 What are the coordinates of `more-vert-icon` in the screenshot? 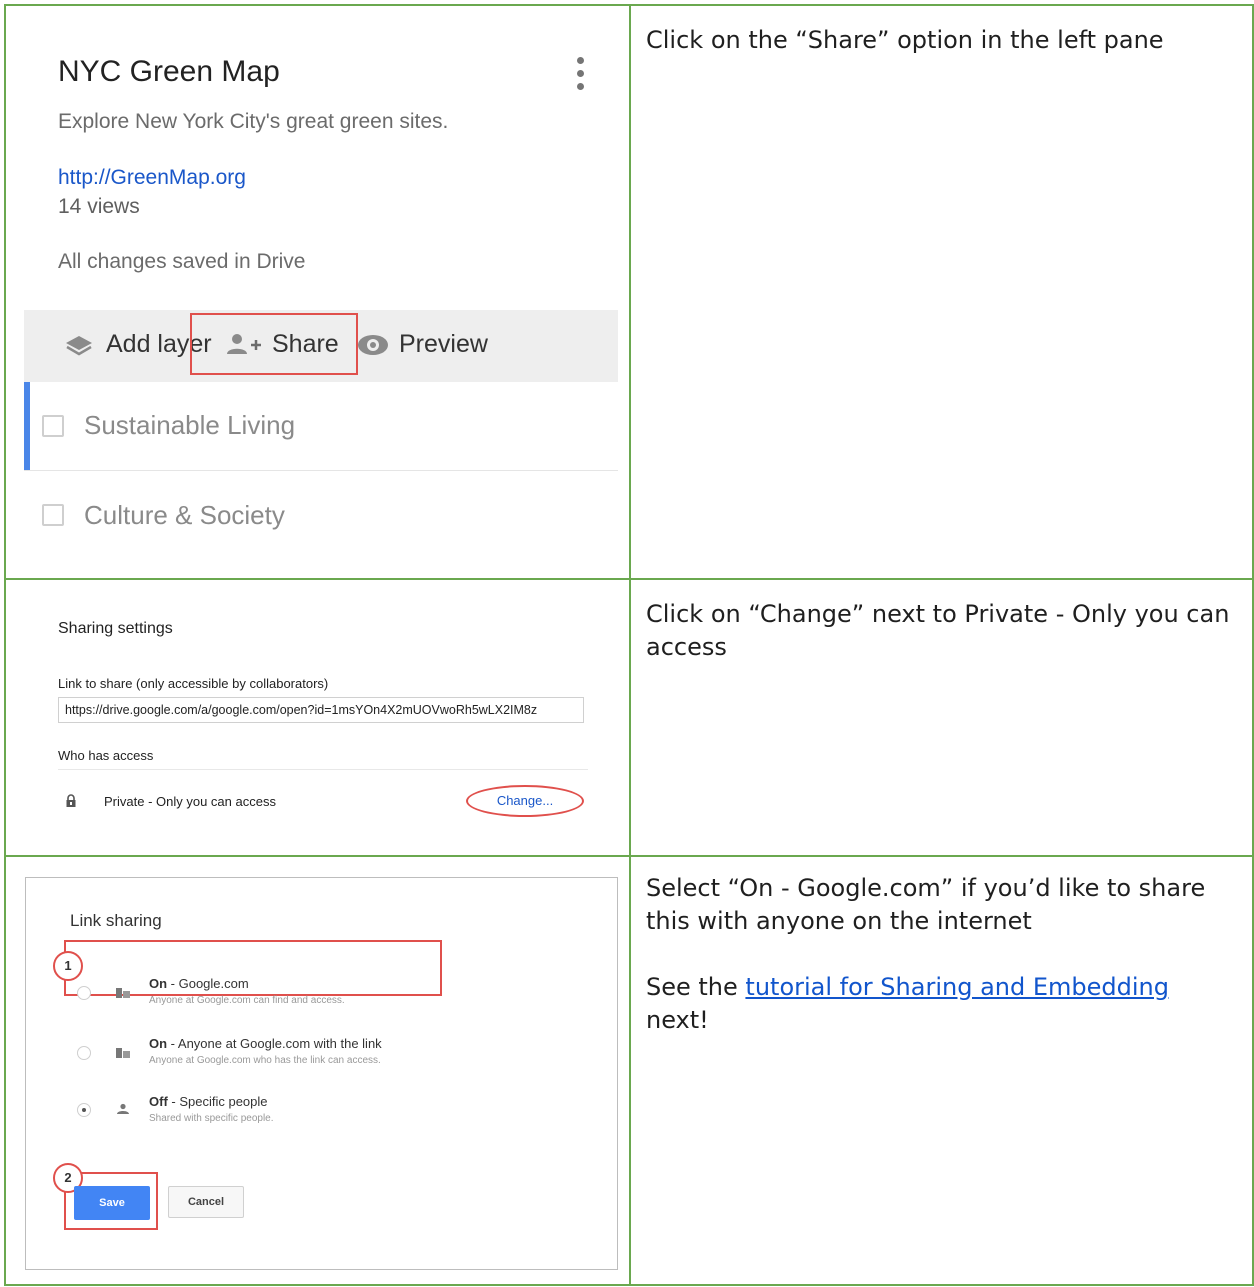 It's located at (581, 75).